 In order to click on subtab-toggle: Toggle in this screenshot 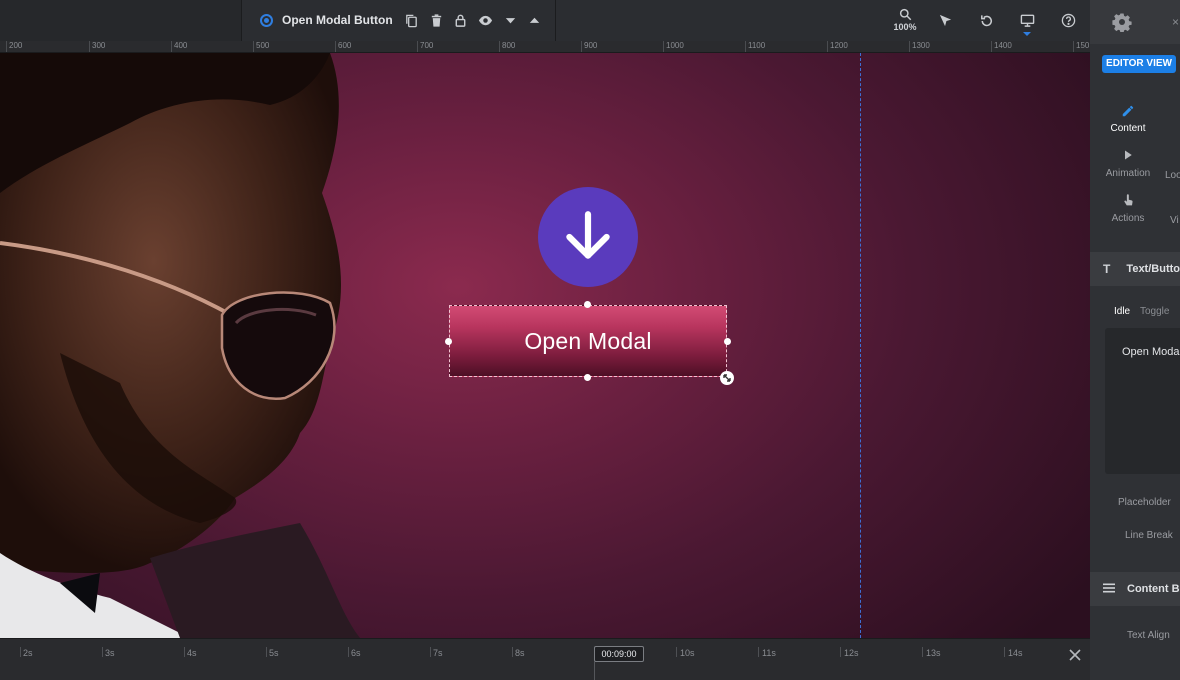, I will do `click(1154, 311)`.